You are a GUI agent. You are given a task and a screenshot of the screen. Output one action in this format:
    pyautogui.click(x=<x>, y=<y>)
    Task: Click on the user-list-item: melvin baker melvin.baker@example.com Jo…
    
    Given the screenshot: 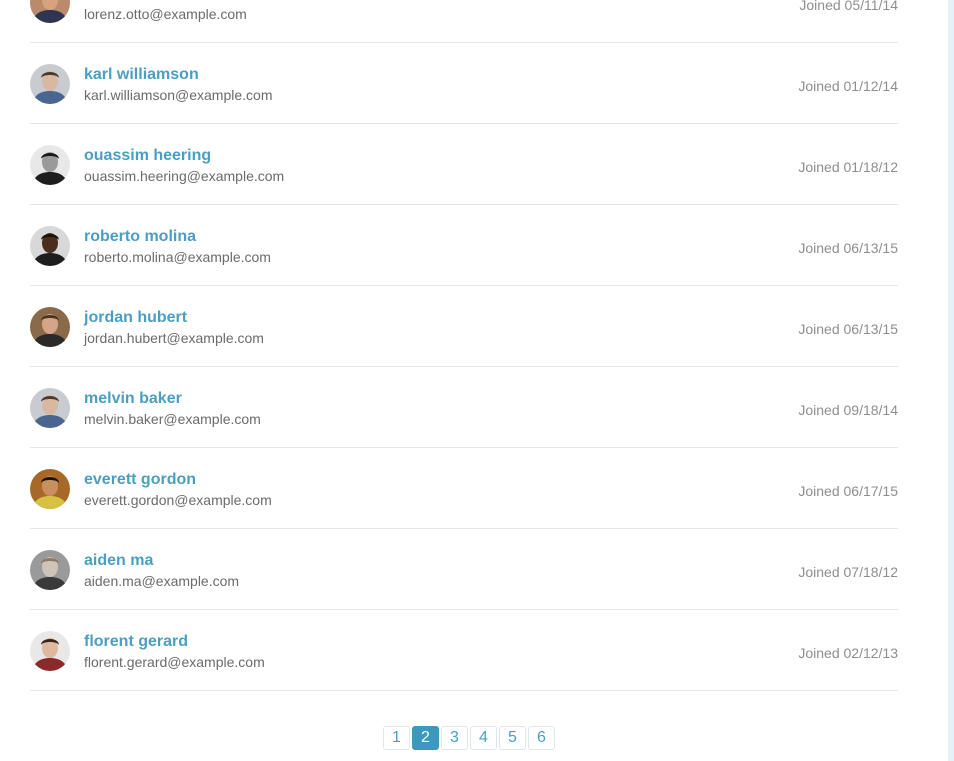 What is the action you would take?
    pyautogui.click(x=464, y=407)
    